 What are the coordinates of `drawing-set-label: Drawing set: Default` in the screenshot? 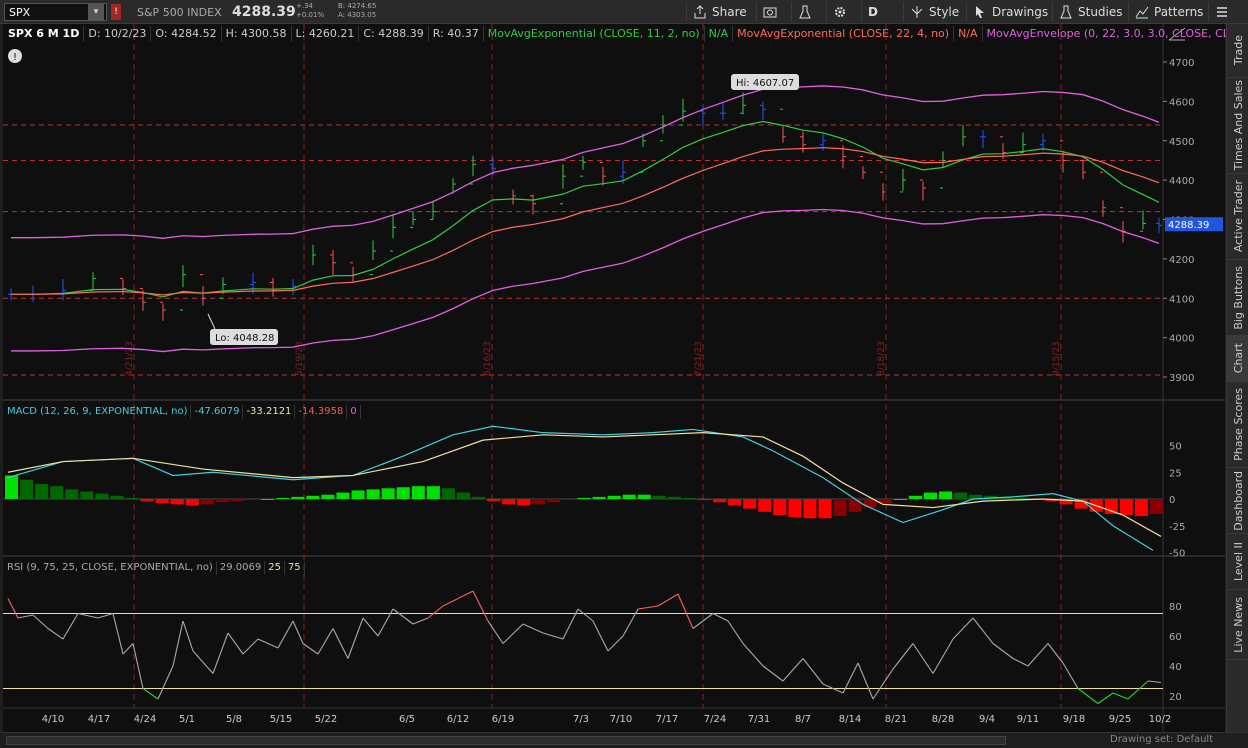 It's located at (1161, 739).